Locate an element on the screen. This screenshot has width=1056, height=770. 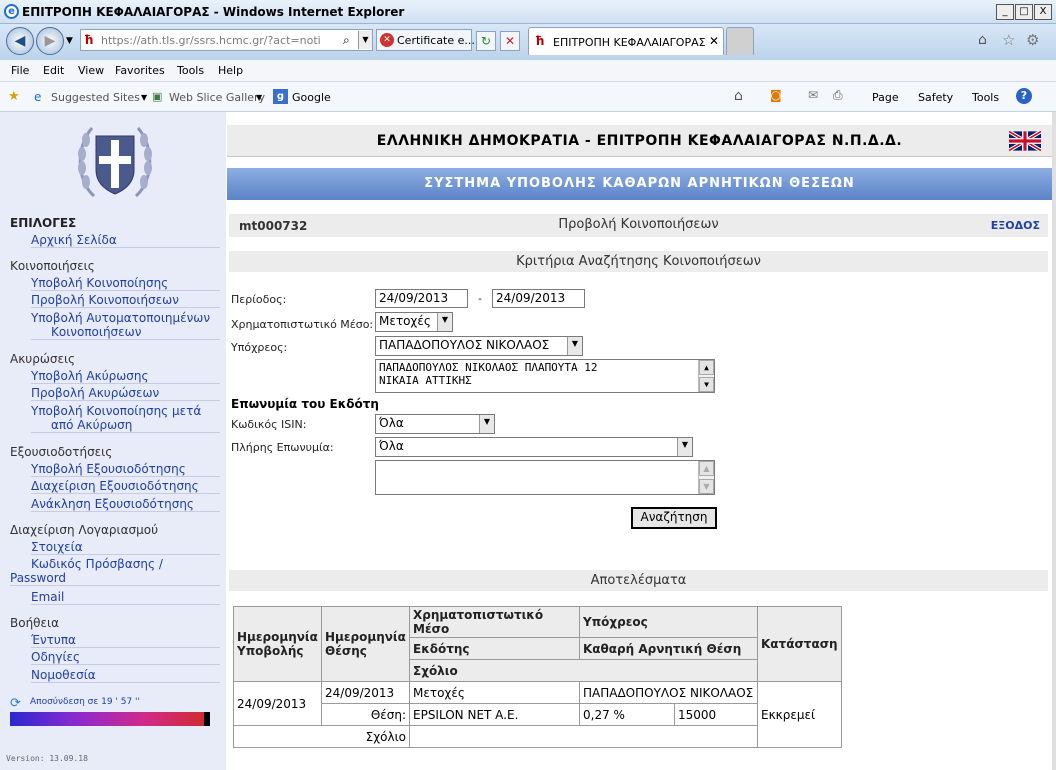
fullname-selected: Όλα is located at coordinates (391, 446).